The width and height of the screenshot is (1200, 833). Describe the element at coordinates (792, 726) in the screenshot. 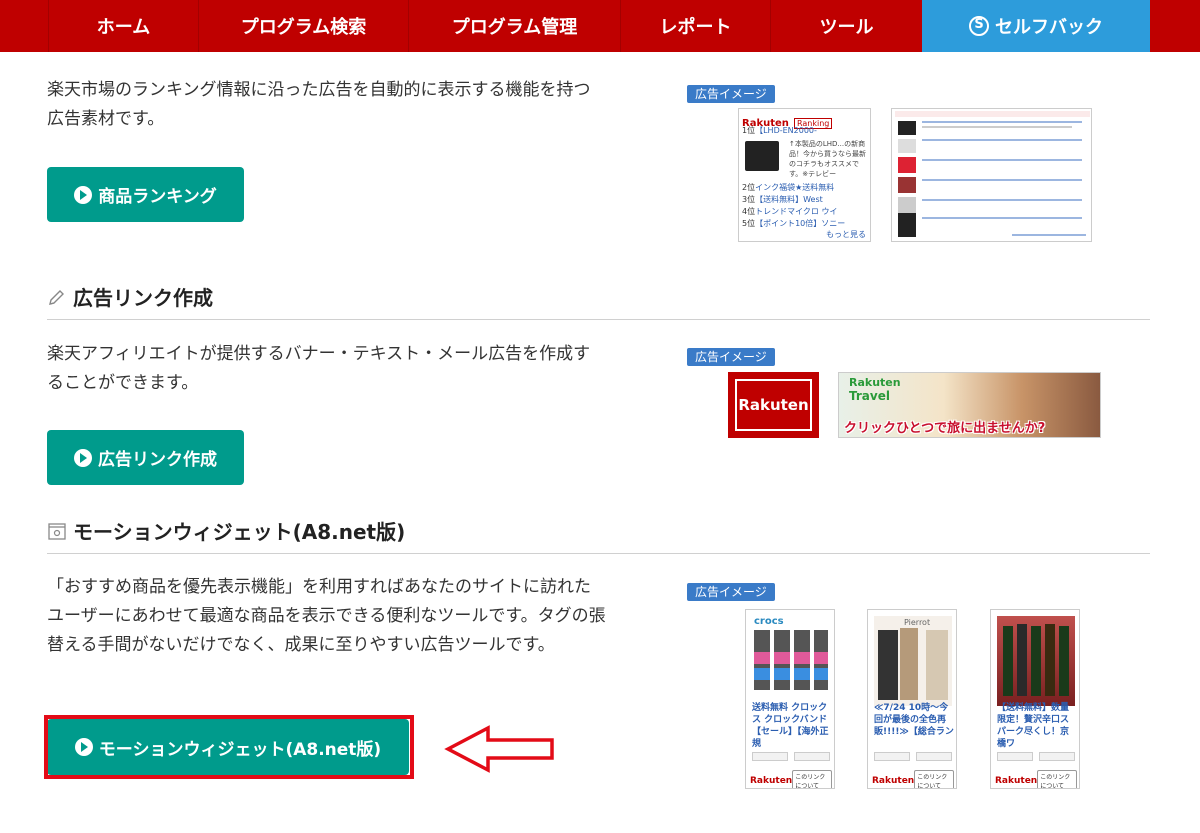

I see `widget-caption-link: 送料無料 クロックス クロックバンド【セール】【海外正規` at that location.